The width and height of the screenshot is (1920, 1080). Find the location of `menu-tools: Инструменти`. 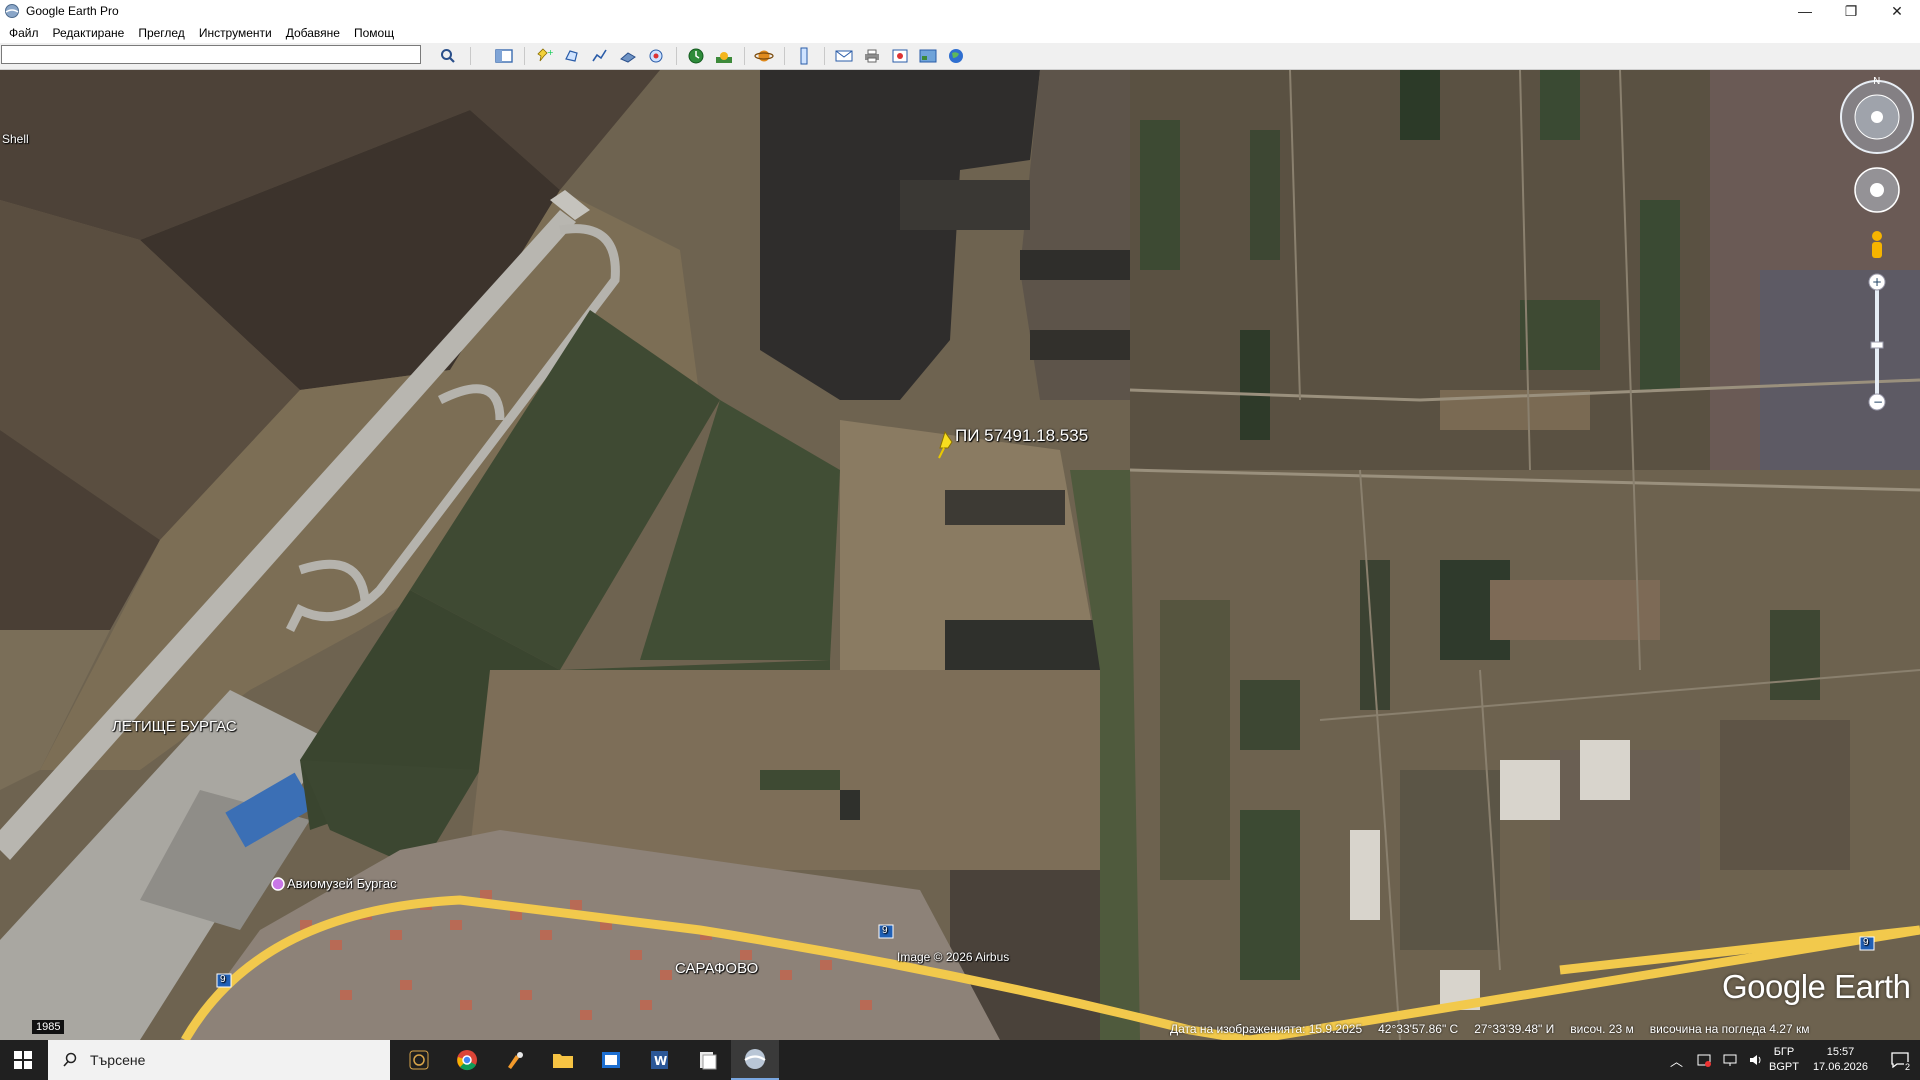

menu-tools: Инструменти is located at coordinates (235, 33).